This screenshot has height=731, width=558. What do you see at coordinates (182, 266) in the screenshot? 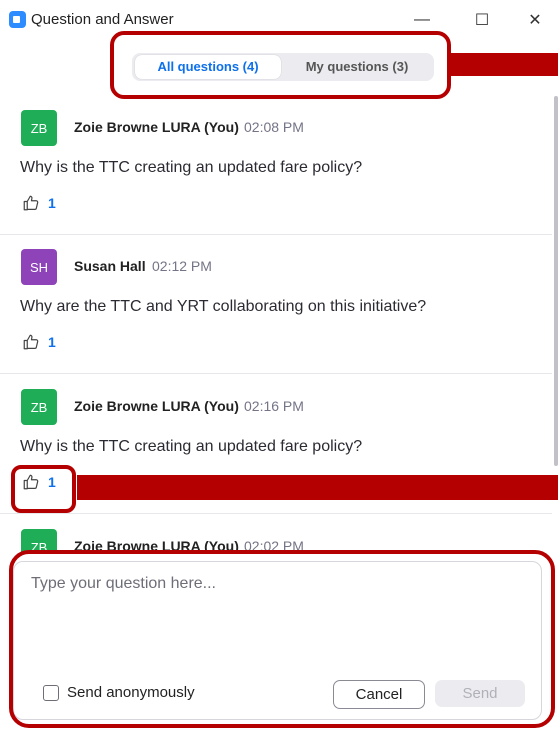
I see `question-time: 02:12 PM` at bounding box center [182, 266].